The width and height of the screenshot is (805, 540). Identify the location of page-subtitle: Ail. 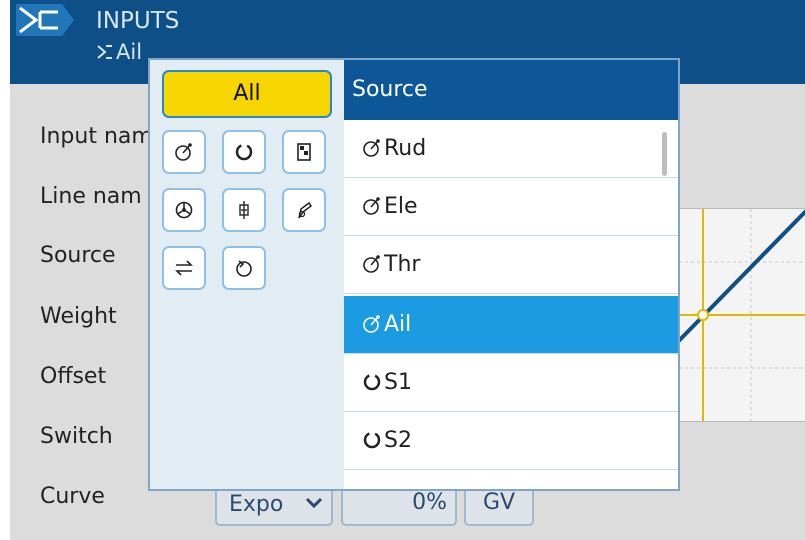
(119, 52).